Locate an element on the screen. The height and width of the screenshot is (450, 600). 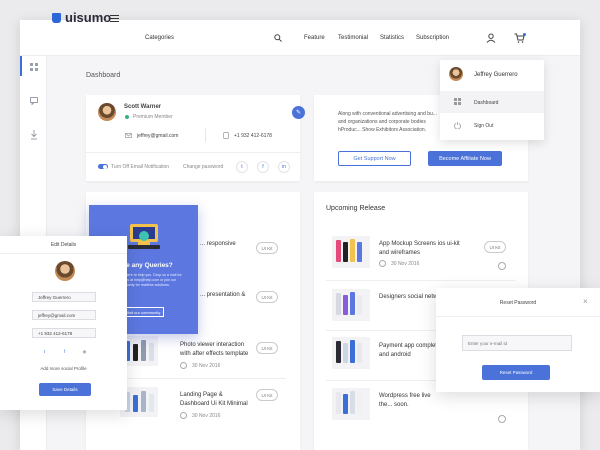
dropdown-avatar is located at coordinates (456, 74).